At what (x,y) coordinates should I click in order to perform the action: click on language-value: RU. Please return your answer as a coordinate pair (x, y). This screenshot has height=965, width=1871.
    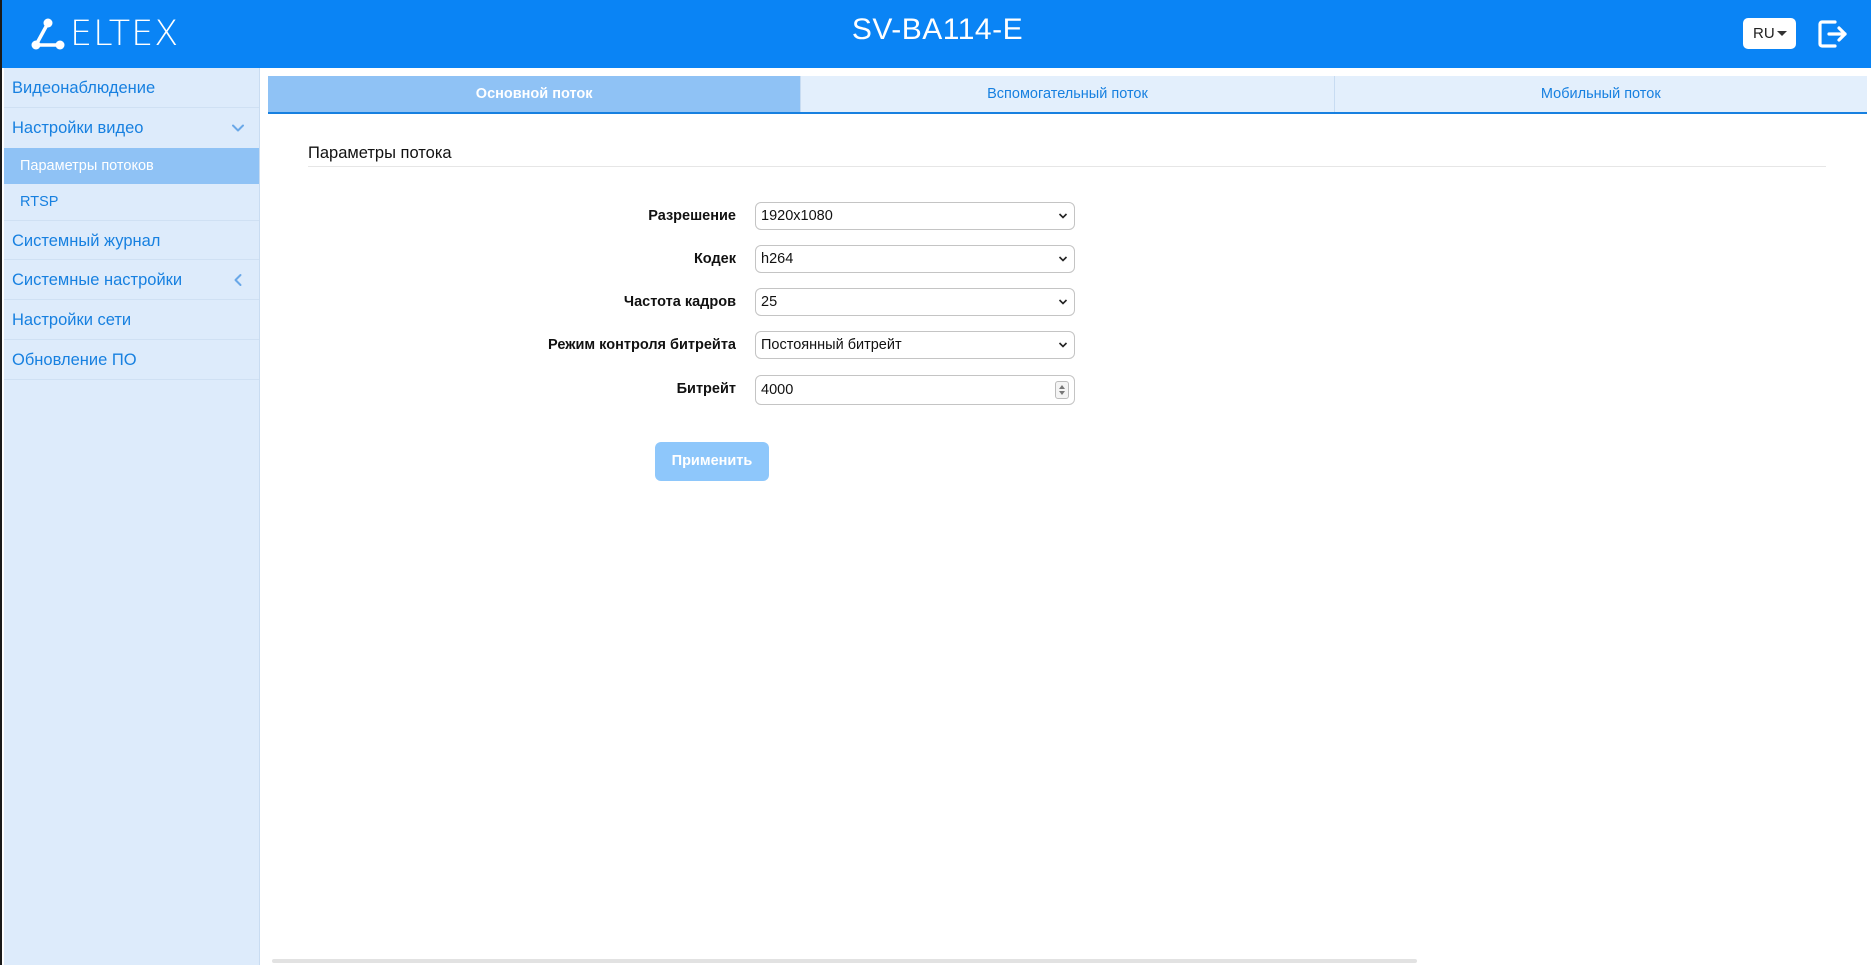
    Looking at the image, I should click on (1764, 33).